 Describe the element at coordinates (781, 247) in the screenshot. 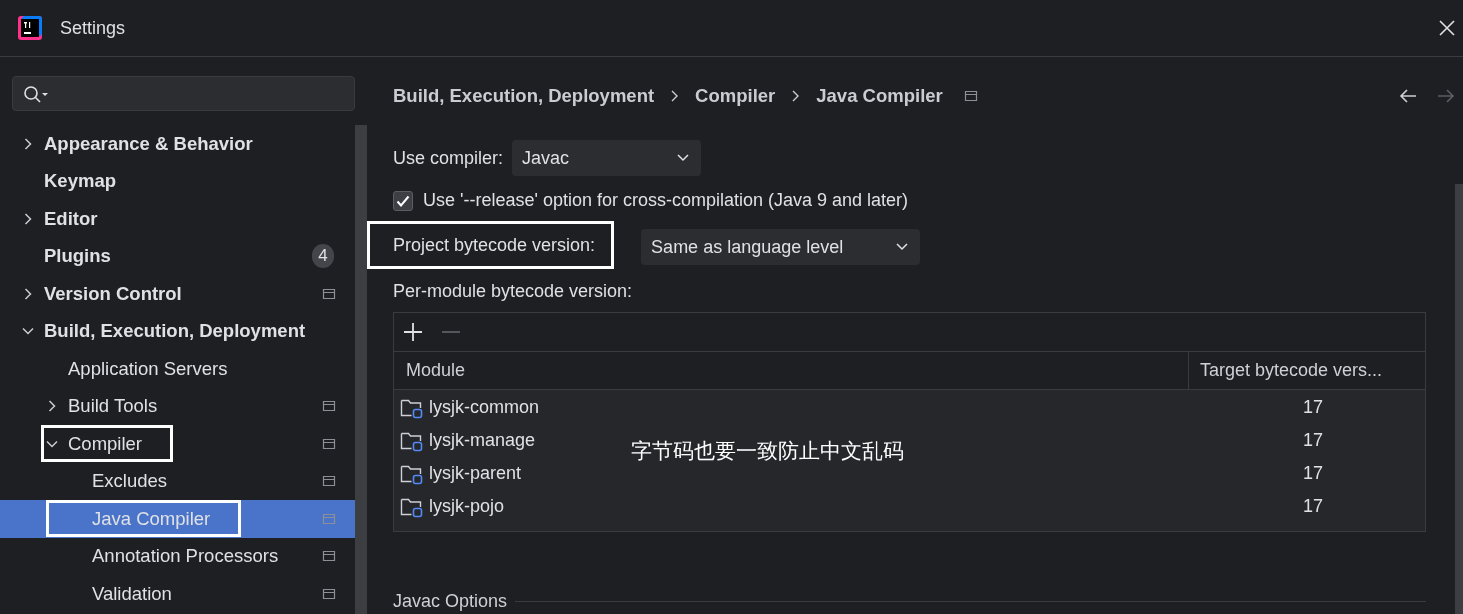

I see `bytecode-dropdown: Same as language level` at that location.